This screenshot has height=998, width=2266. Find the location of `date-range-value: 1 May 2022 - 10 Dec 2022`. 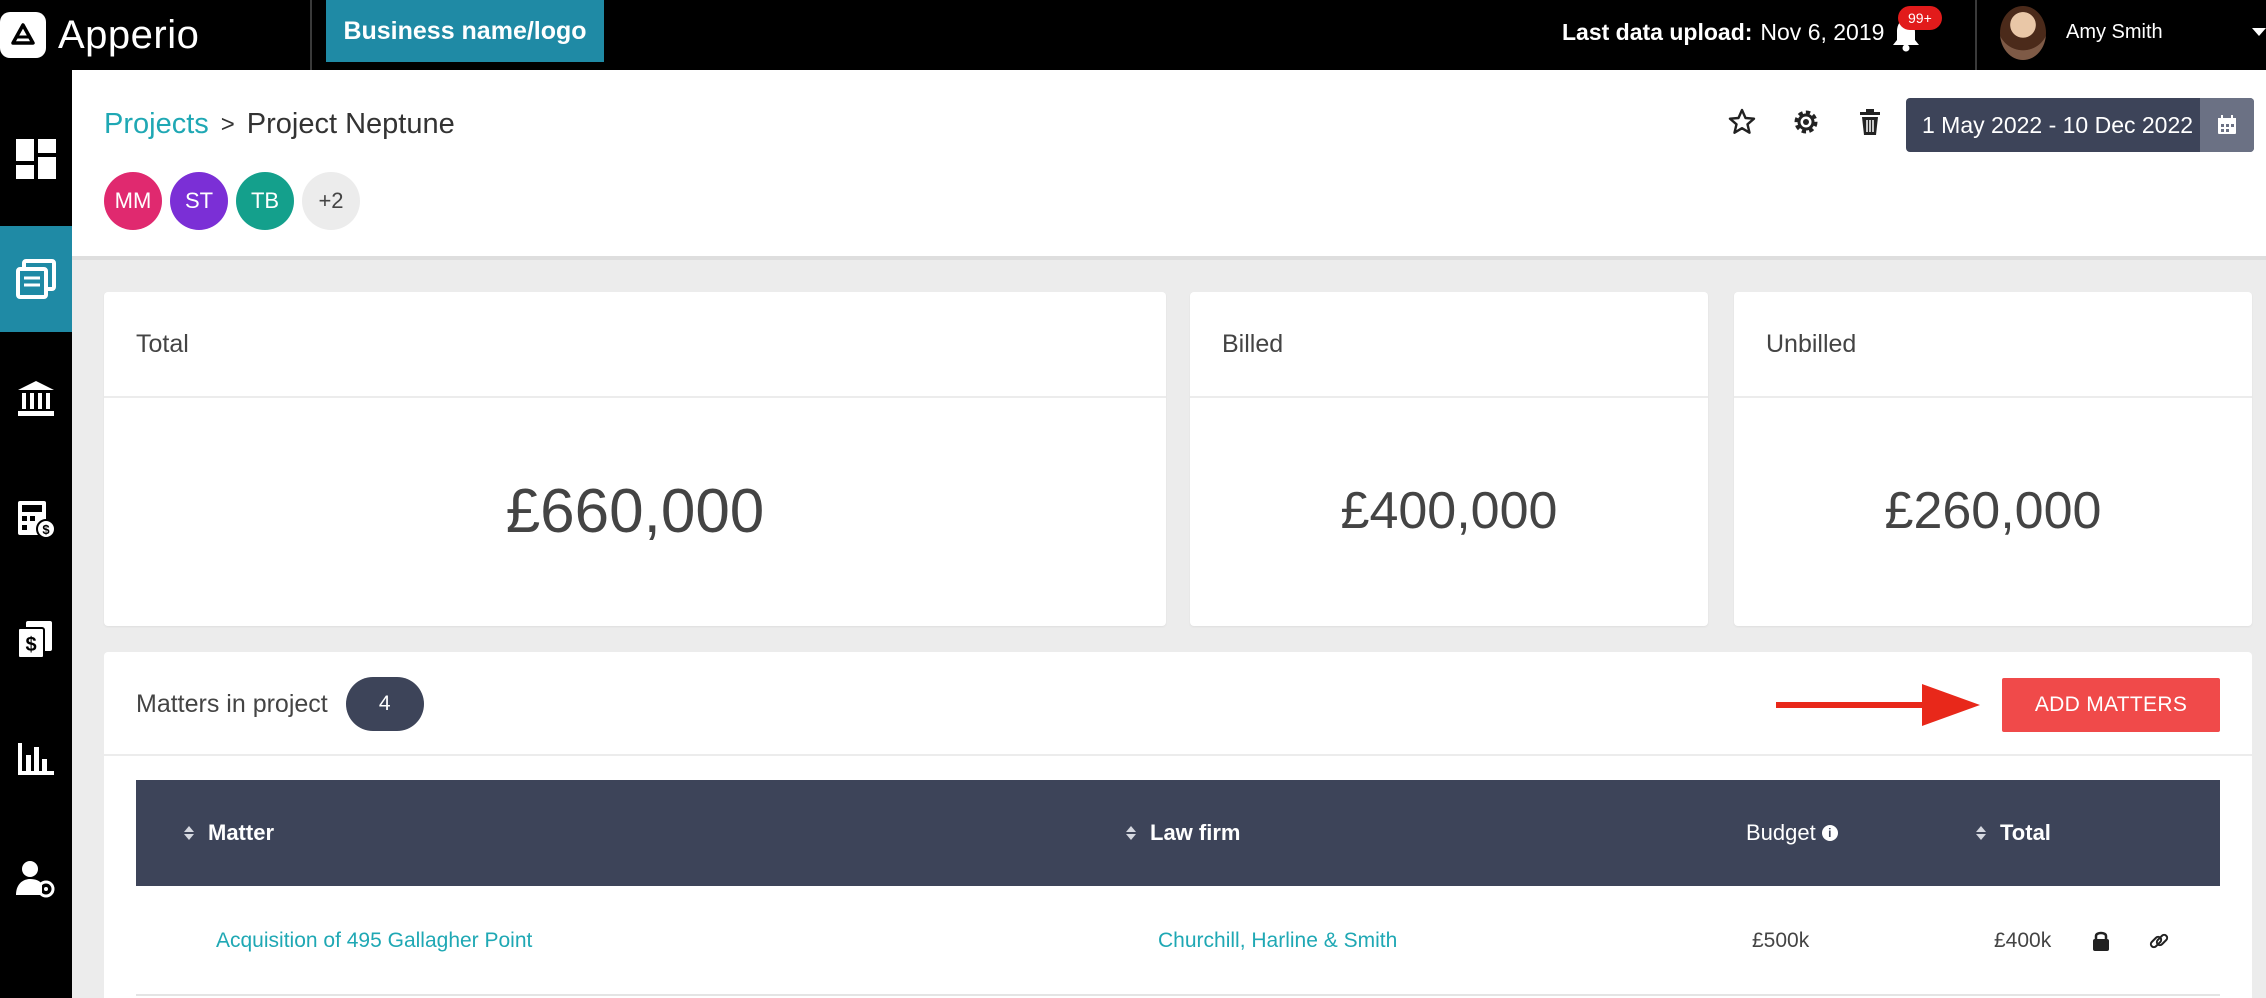

date-range-value: 1 May 2022 - 10 Dec 2022 is located at coordinates (2053, 125).